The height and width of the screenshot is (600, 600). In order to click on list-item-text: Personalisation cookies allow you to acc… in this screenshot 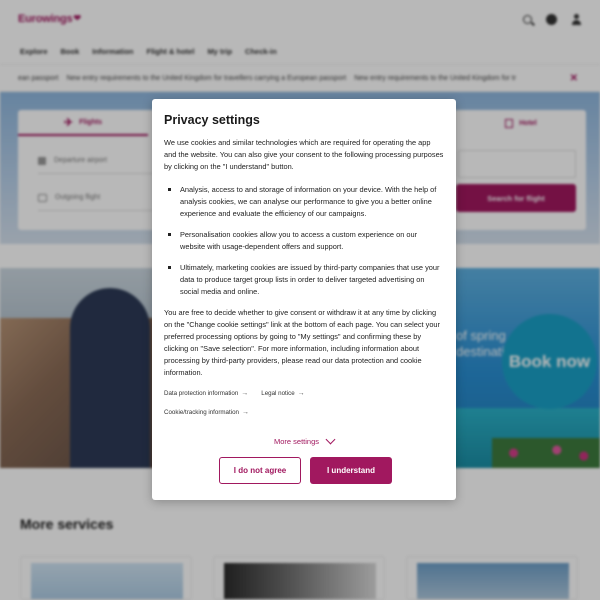, I will do `click(299, 240)`.